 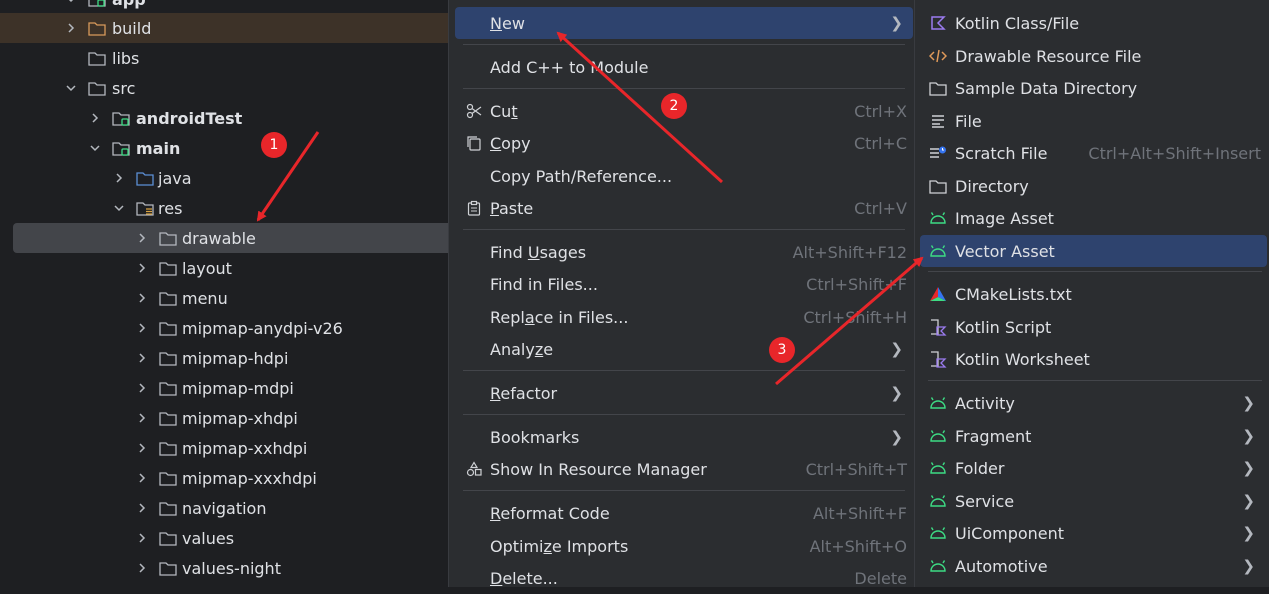 I want to click on menu-item-new: New ❯, so click(x=684, y=23).